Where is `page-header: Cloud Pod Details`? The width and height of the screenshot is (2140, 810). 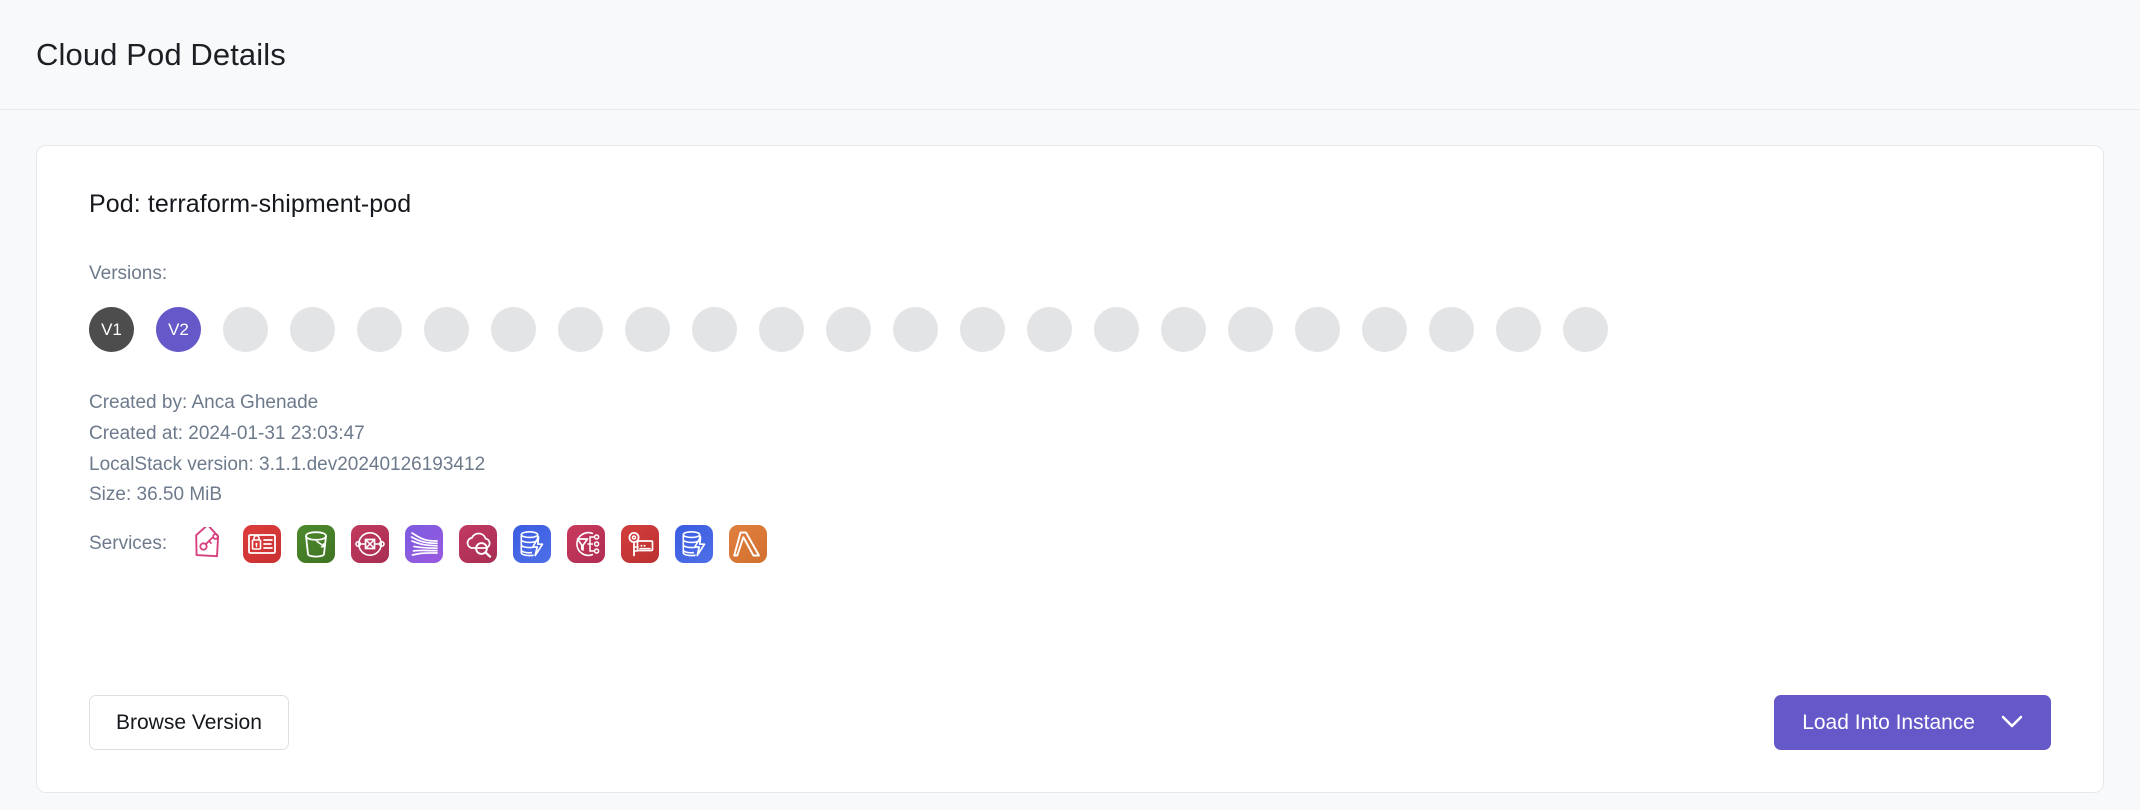
page-header: Cloud Pod Details is located at coordinates (1070, 55).